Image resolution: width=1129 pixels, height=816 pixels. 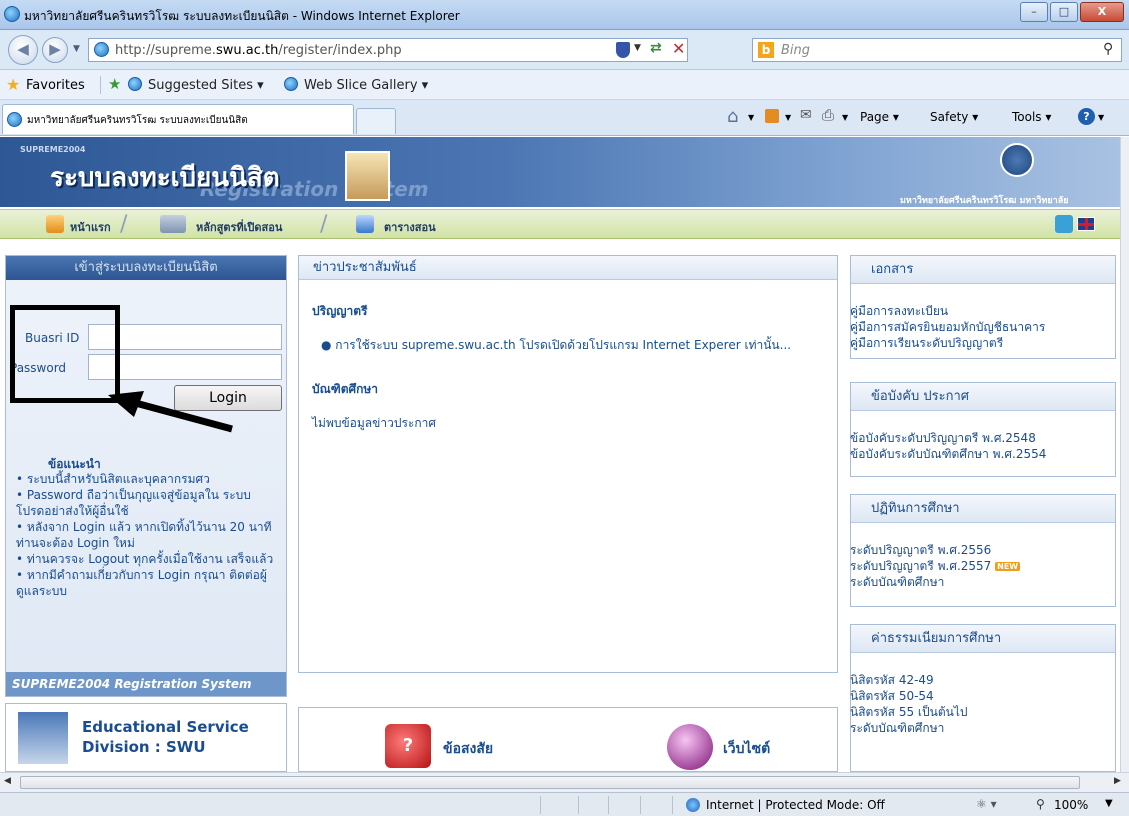 I want to click on back-button: ◀, so click(x=23, y=50).